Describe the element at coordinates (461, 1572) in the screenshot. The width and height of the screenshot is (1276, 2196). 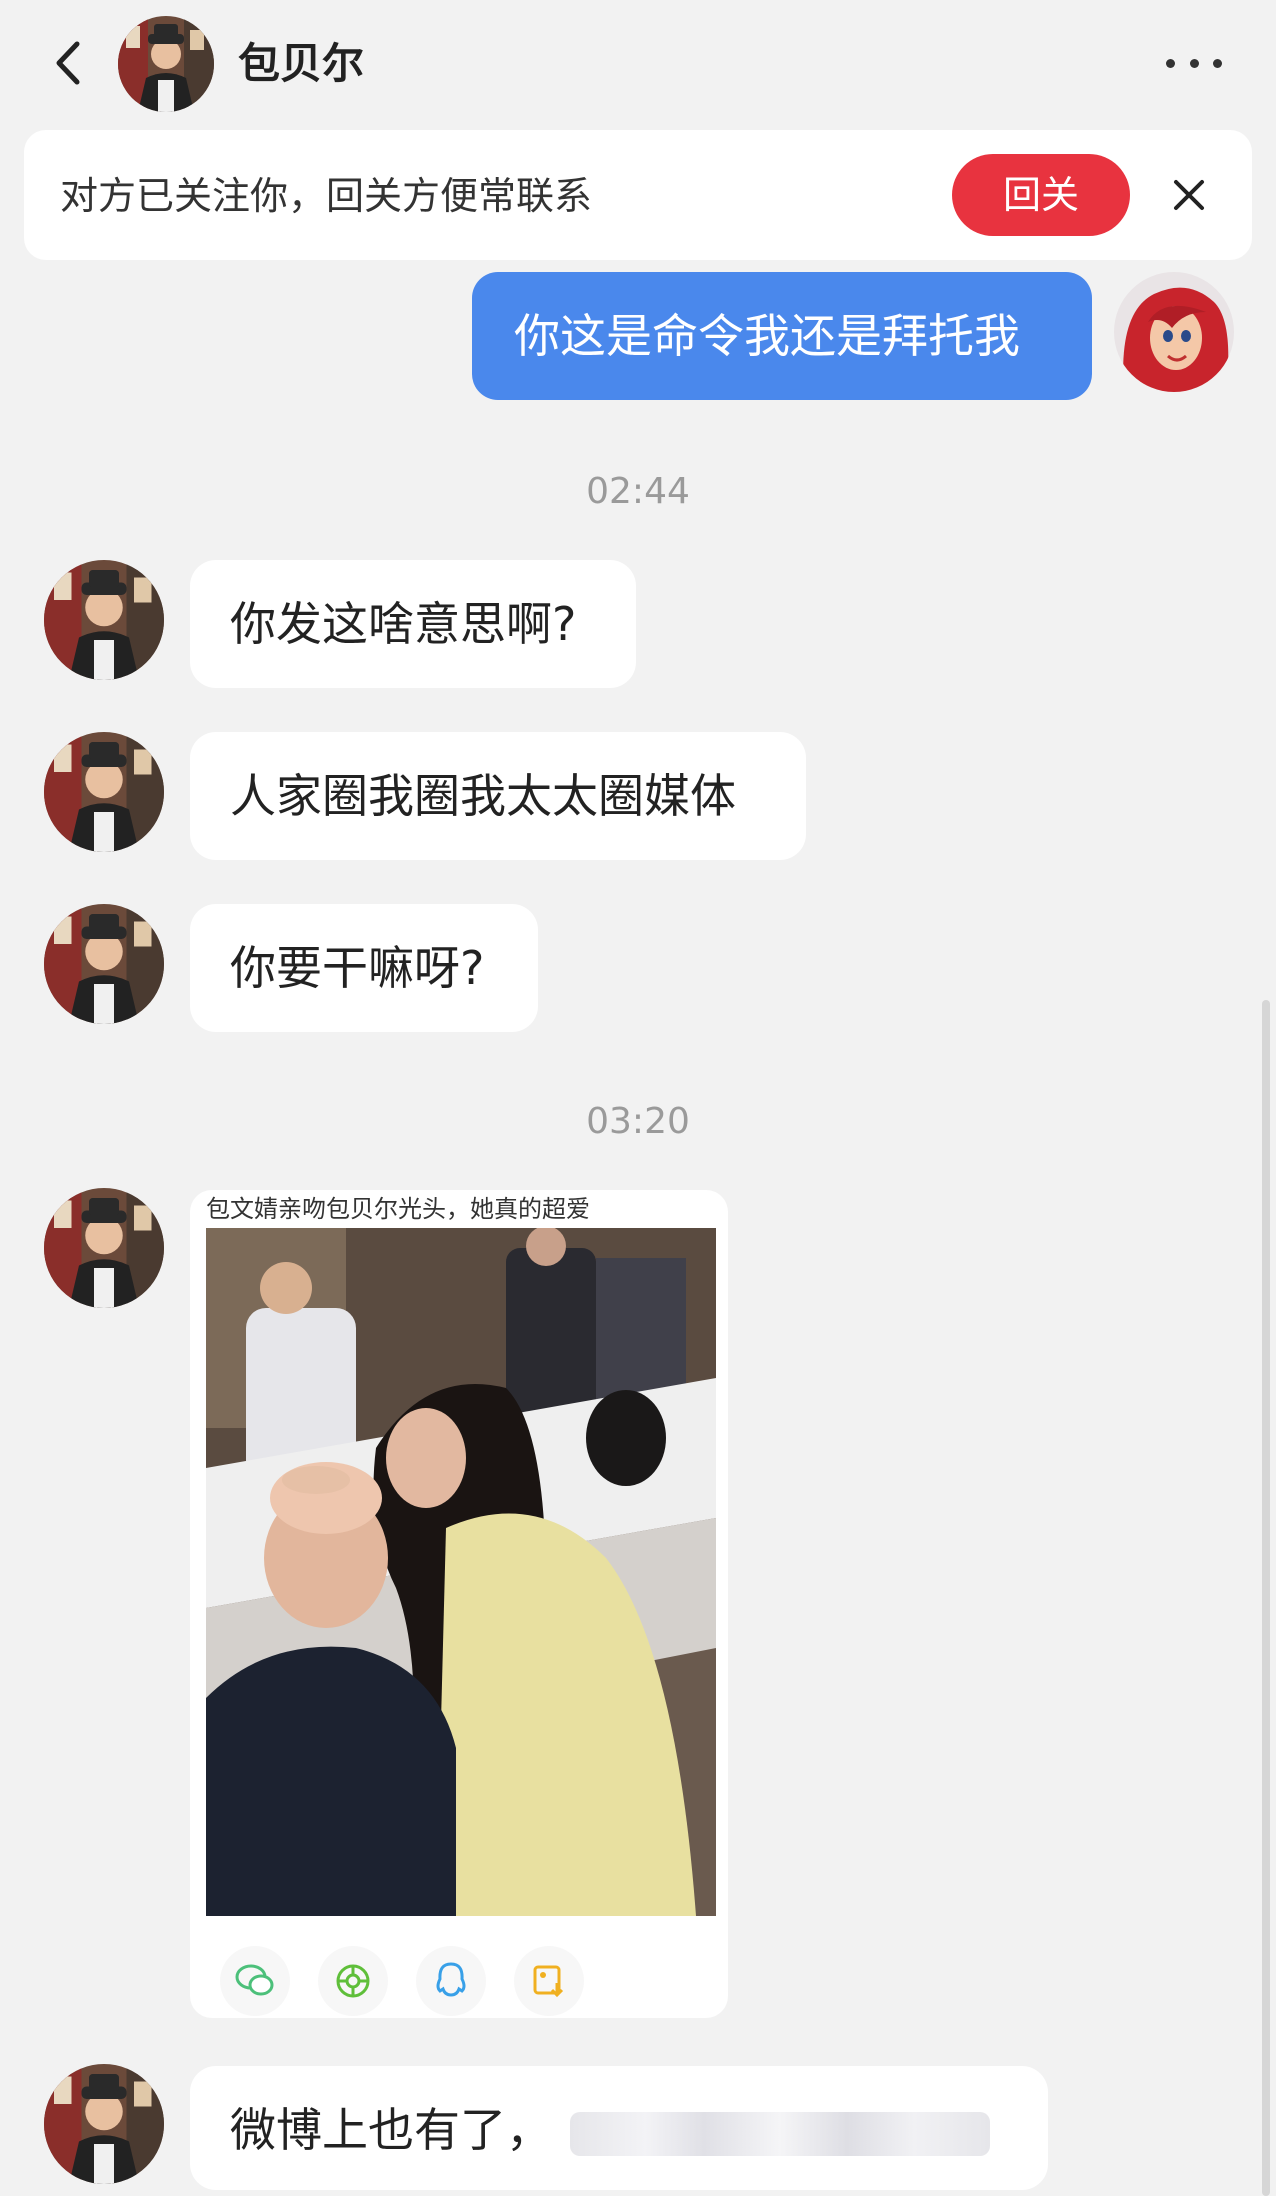
I see `shared-post-image` at that location.